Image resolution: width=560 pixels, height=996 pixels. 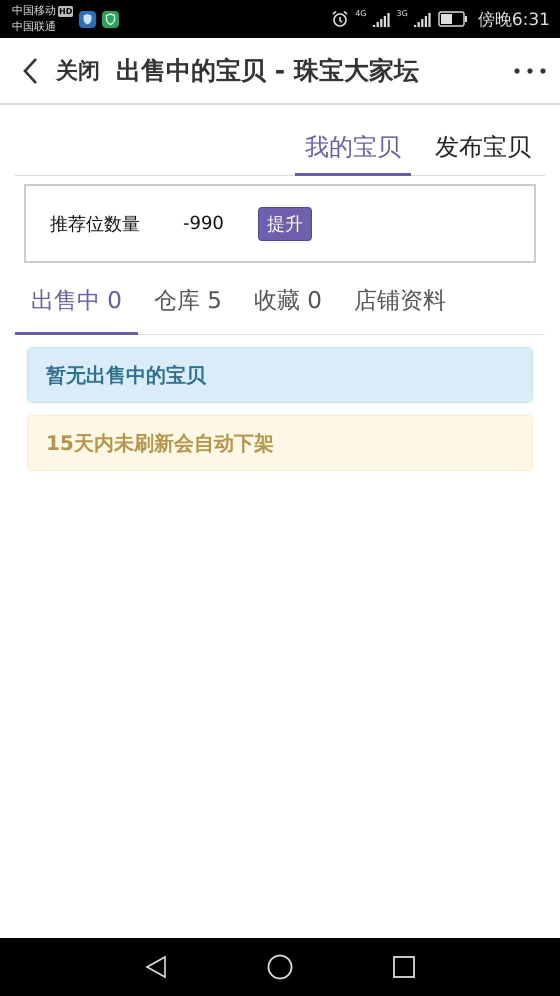 What do you see at coordinates (204, 223) in the screenshot?
I see `promo-value: -990` at bounding box center [204, 223].